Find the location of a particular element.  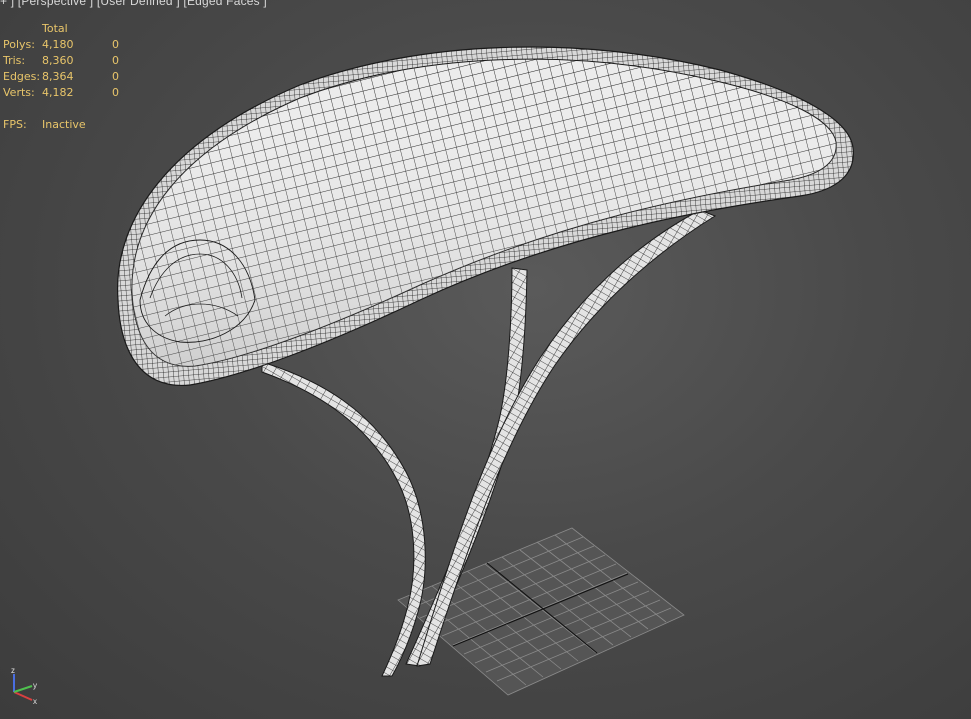

z-axis-label: z is located at coordinates (13, 670).